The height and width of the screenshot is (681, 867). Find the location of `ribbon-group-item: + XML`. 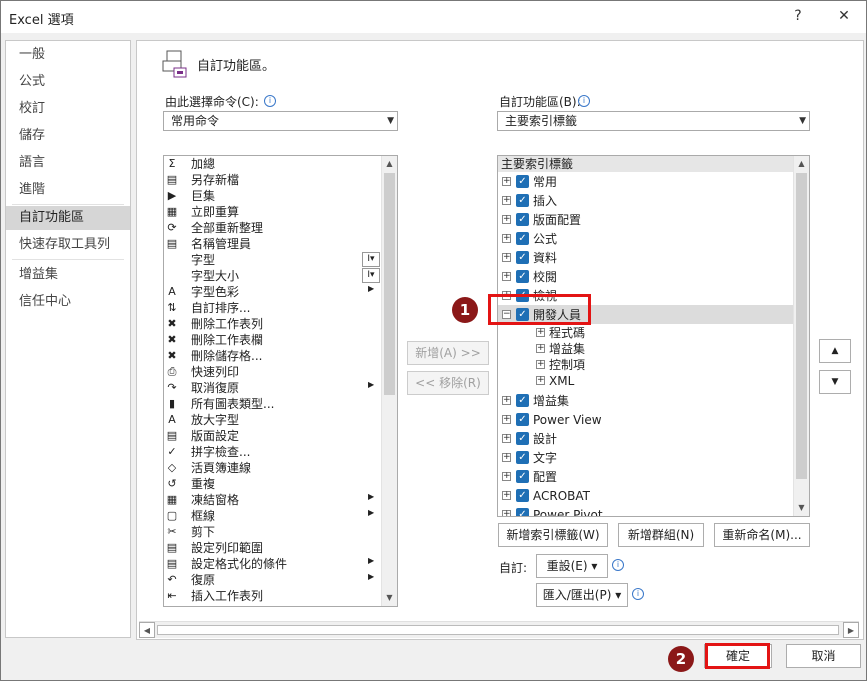

ribbon-group-item: + XML is located at coordinates (645, 381).